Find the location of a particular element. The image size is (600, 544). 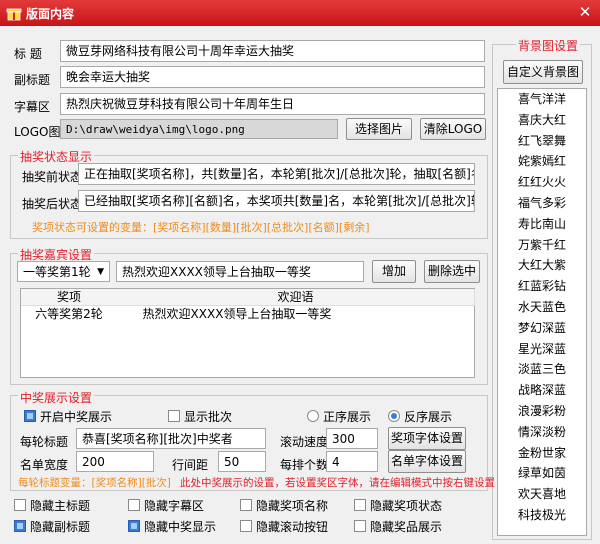

column-header-greeting: 欢迎语 is located at coordinates (296, 297).